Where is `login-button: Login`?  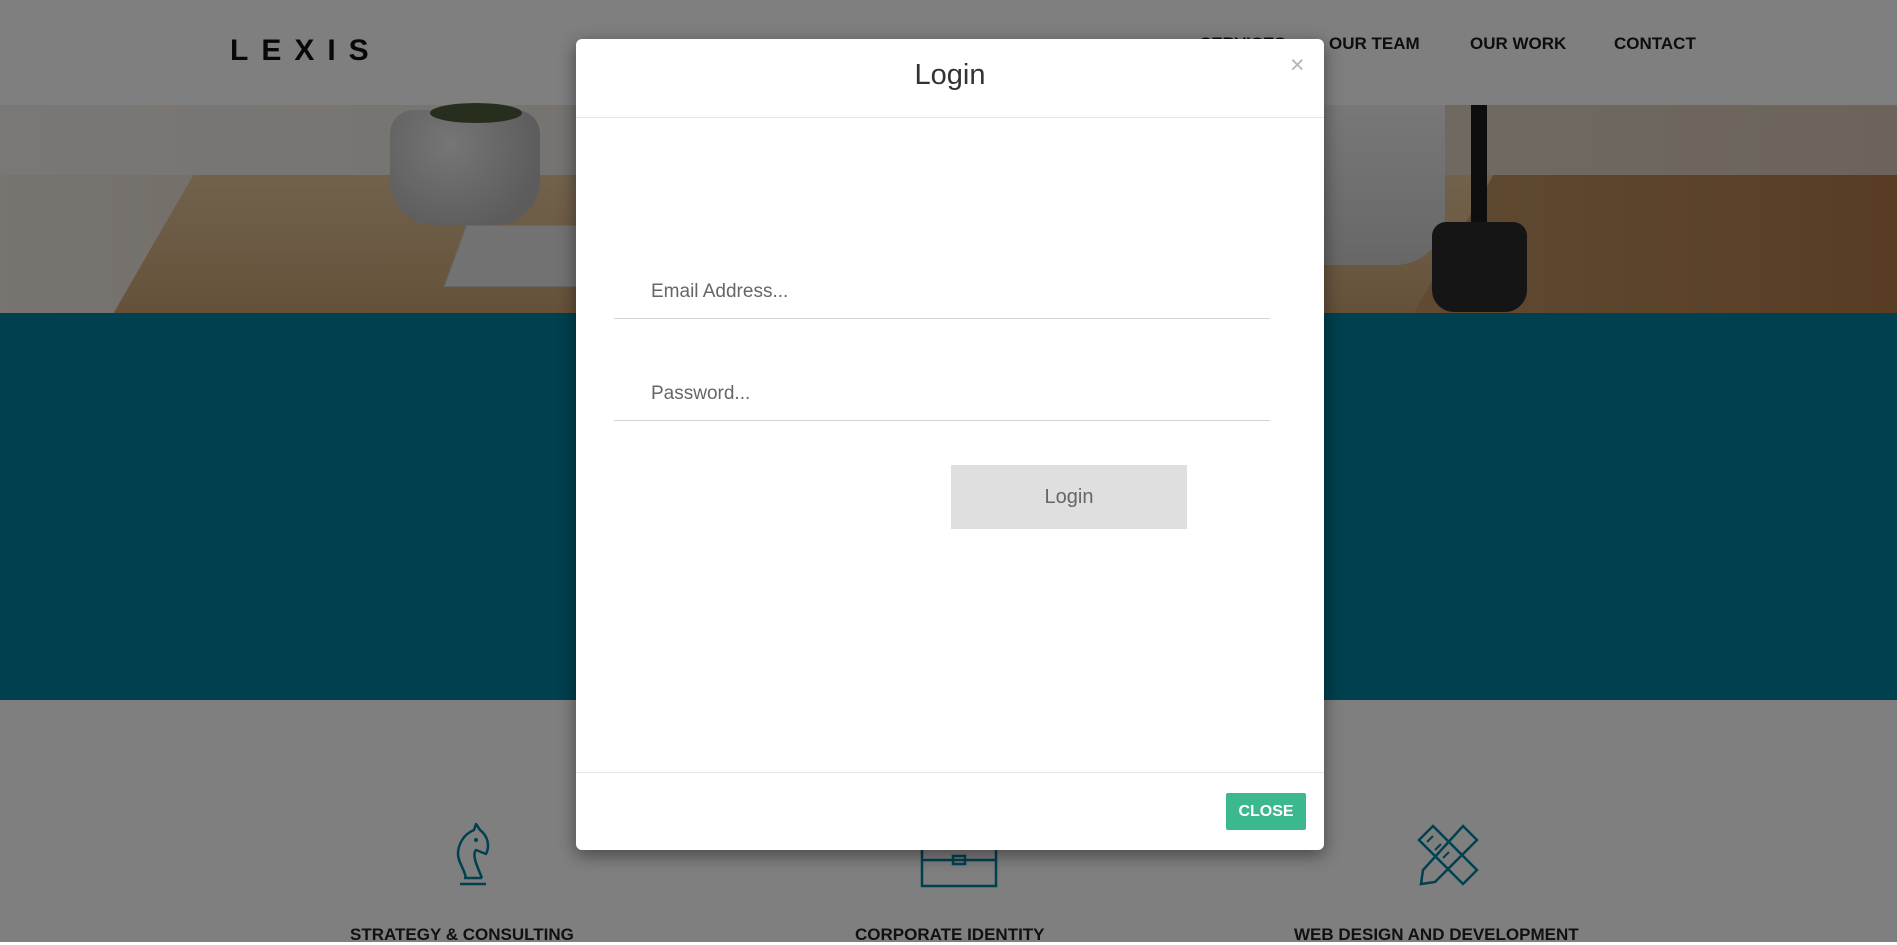 login-button: Login is located at coordinates (1069, 497).